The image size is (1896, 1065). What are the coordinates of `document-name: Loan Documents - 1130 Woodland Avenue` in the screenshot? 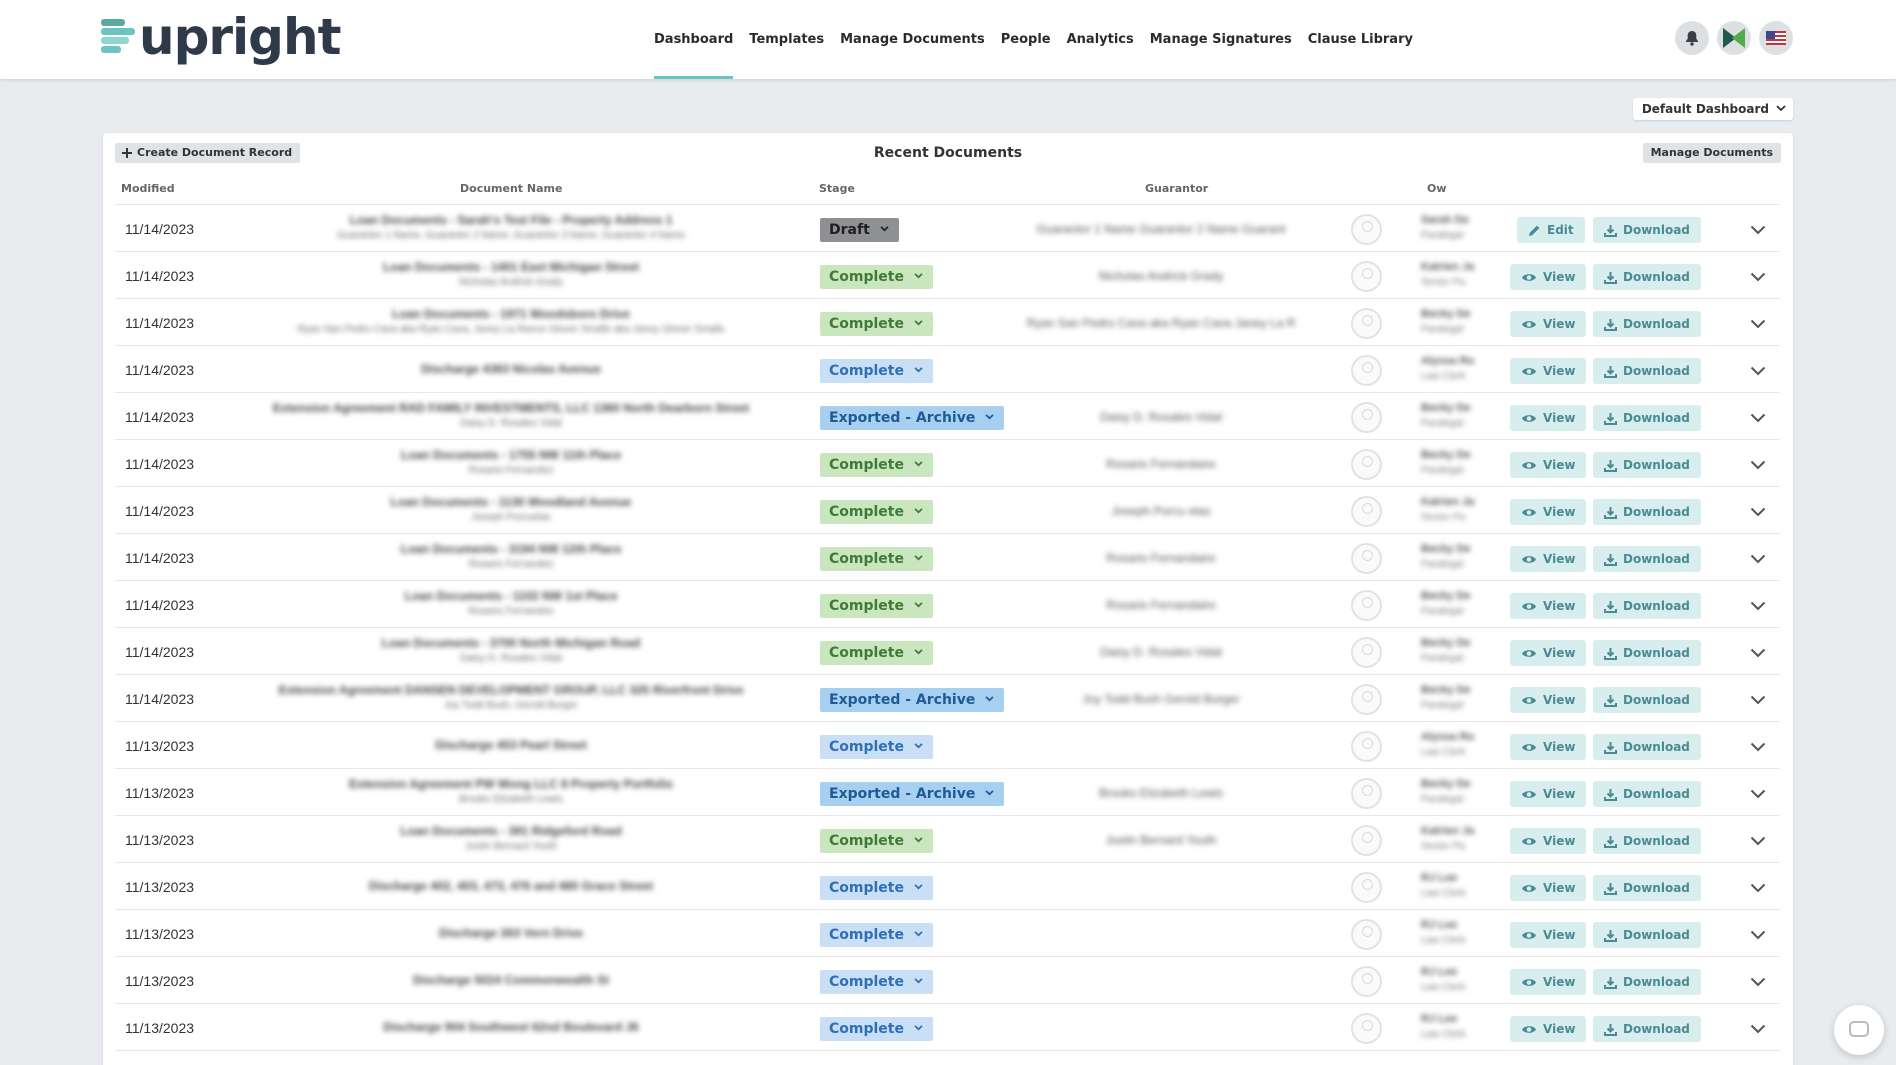 It's located at (511, 502).